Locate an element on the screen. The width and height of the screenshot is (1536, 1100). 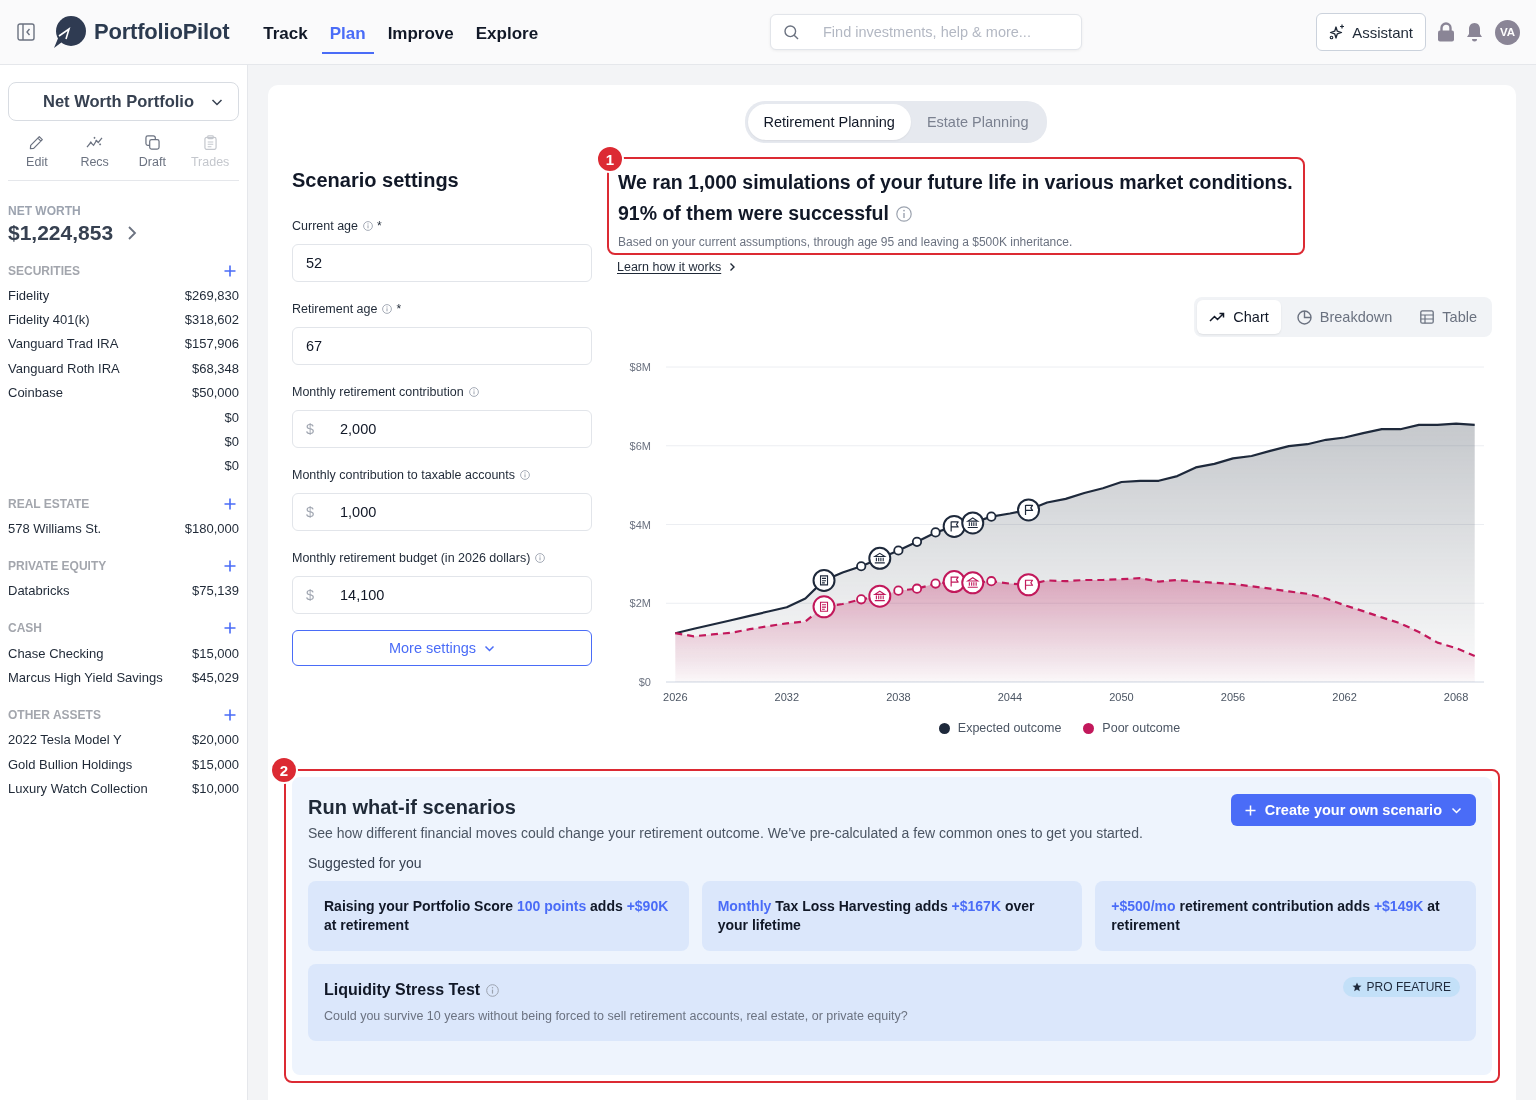
plan-tab: Retirement Planning is located at coordinates (829, 122).